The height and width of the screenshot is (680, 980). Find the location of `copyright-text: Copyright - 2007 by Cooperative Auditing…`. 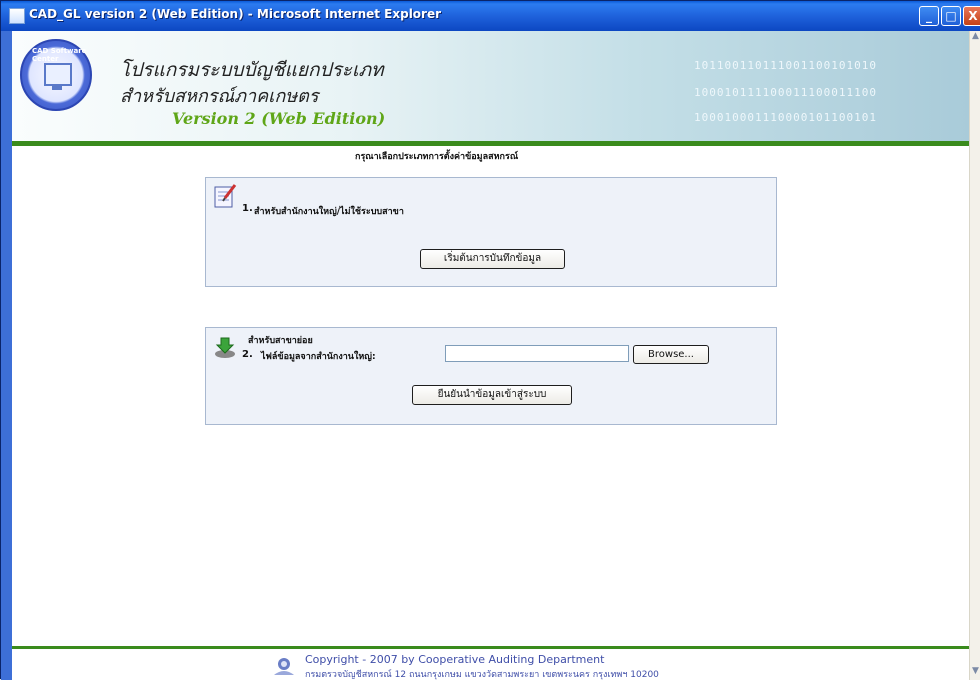

copyright-text: Copyright - 2007 by Cooperative Auditing… is located at coordinates (455, 659).